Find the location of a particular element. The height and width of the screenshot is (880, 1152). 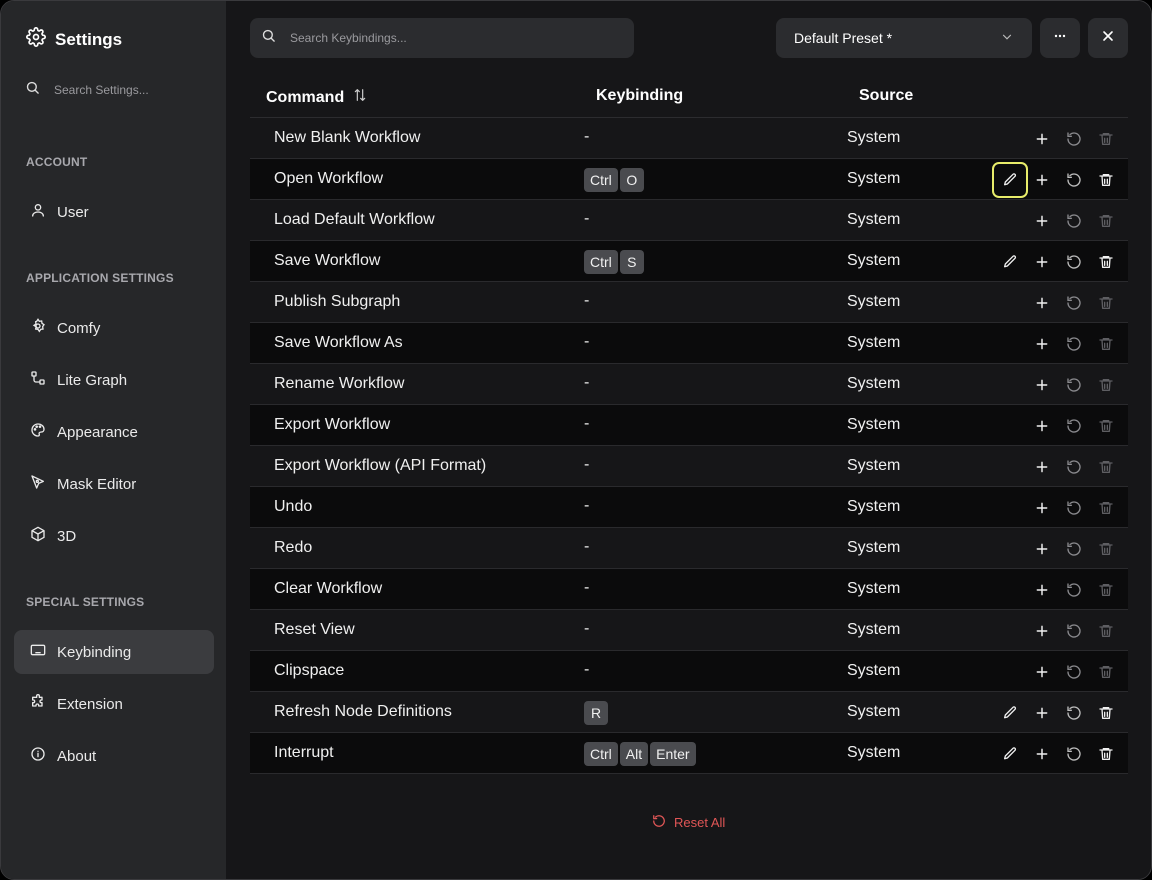

table-row: New Blank Workflow - System is located at coordinates (689, 138).